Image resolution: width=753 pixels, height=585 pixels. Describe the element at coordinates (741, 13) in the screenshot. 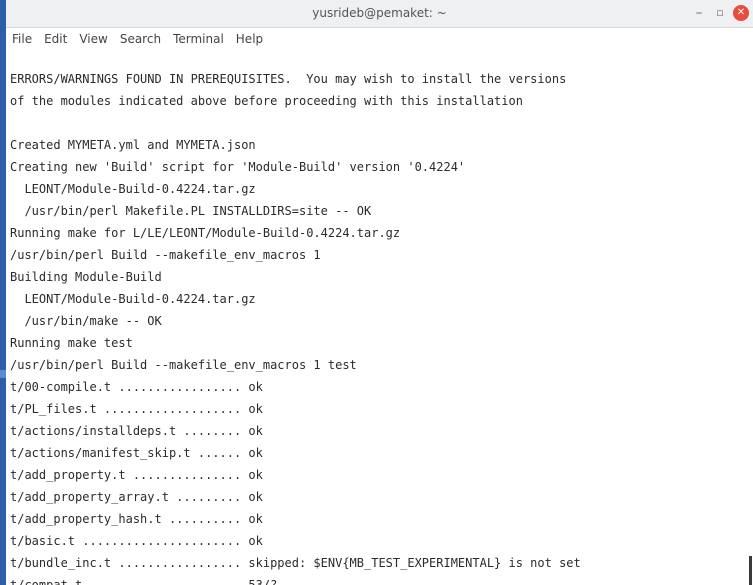

I see `close-icon: ✕` at that location.